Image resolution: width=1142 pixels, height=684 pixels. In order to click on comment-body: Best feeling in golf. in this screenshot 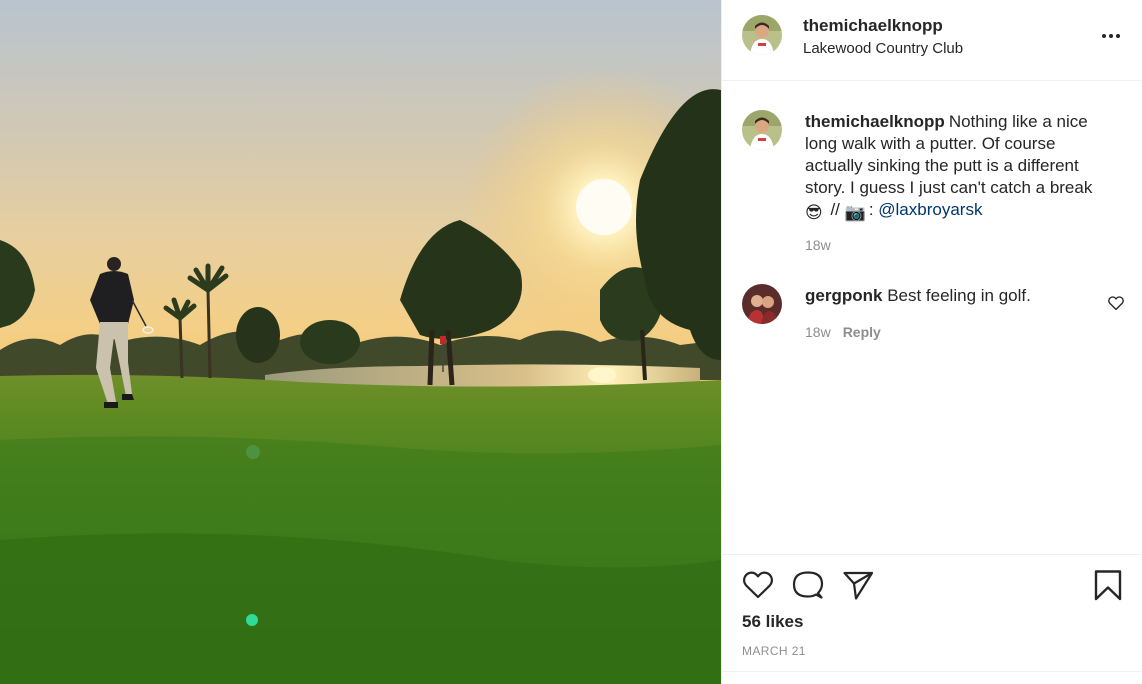, I will do `click(959, 295)`.